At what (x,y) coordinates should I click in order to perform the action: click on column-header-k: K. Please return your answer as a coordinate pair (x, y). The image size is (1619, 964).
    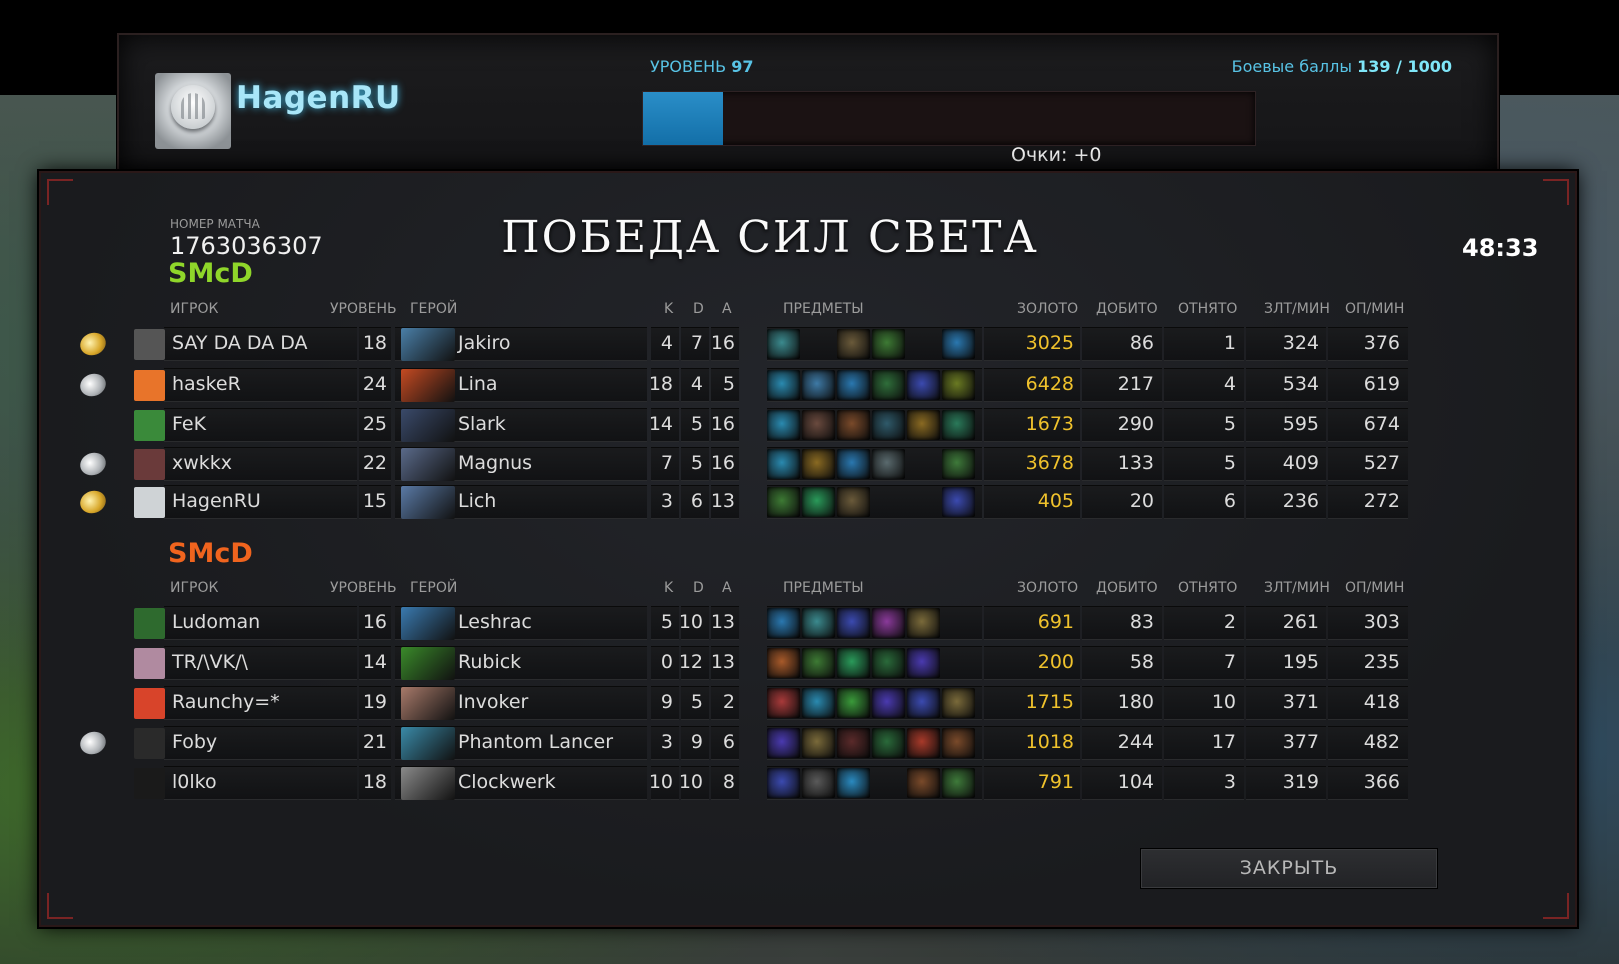
    Looking at the image, I should click on (669, 309).